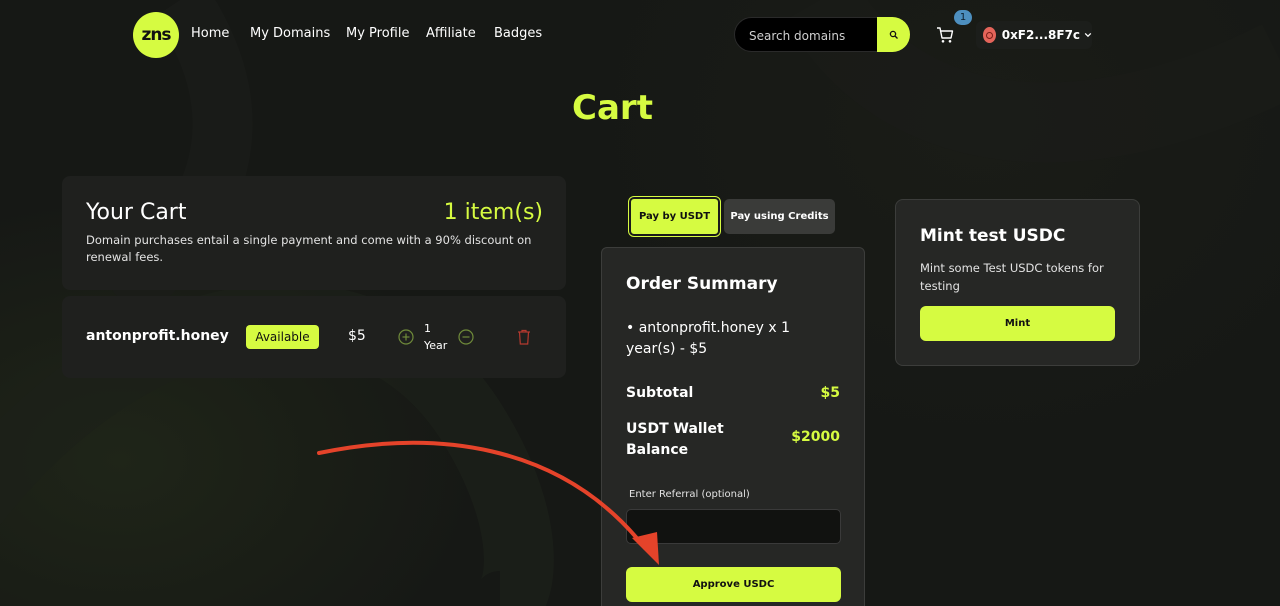  Describe the element at coordinates (733, 584) in the screenshot. I see `approve-usdc-button: Approve USDC` at that location.